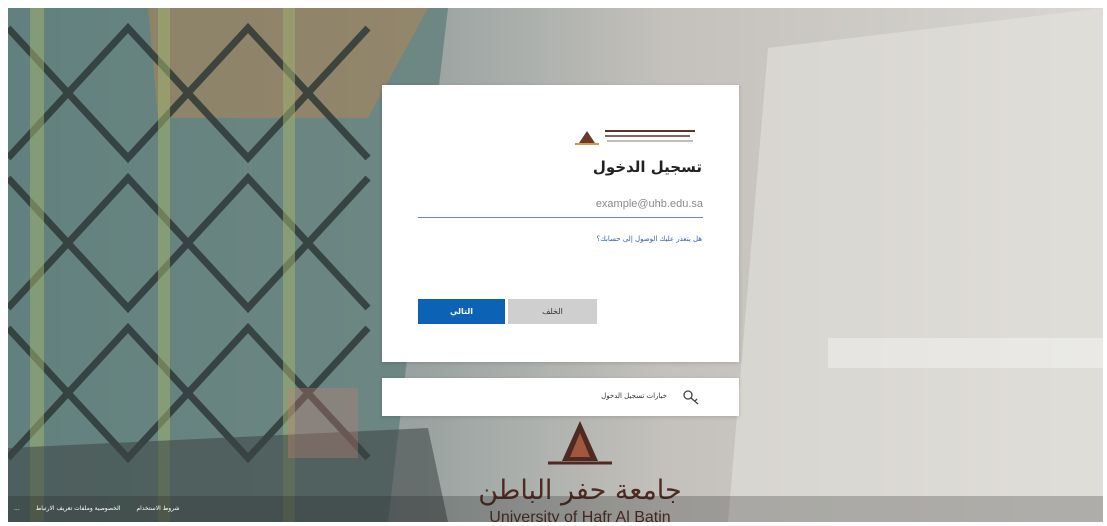  What do you see at coordinates (560, 204) in the screenshot?
I see `email-input` at bounding box center [560, 204].